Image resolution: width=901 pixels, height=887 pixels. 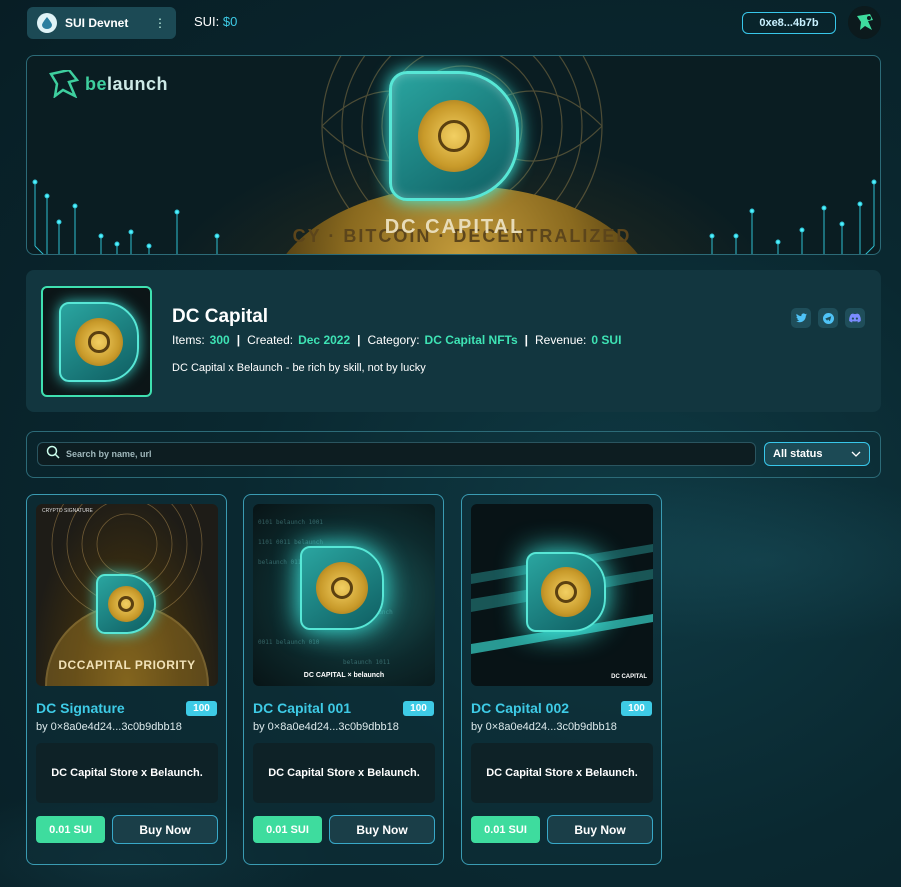 What do you see at coordinates (366, 662) in the screenshot?
I see `svg-text: belaunch 1011` at bounding box center [366, 662].